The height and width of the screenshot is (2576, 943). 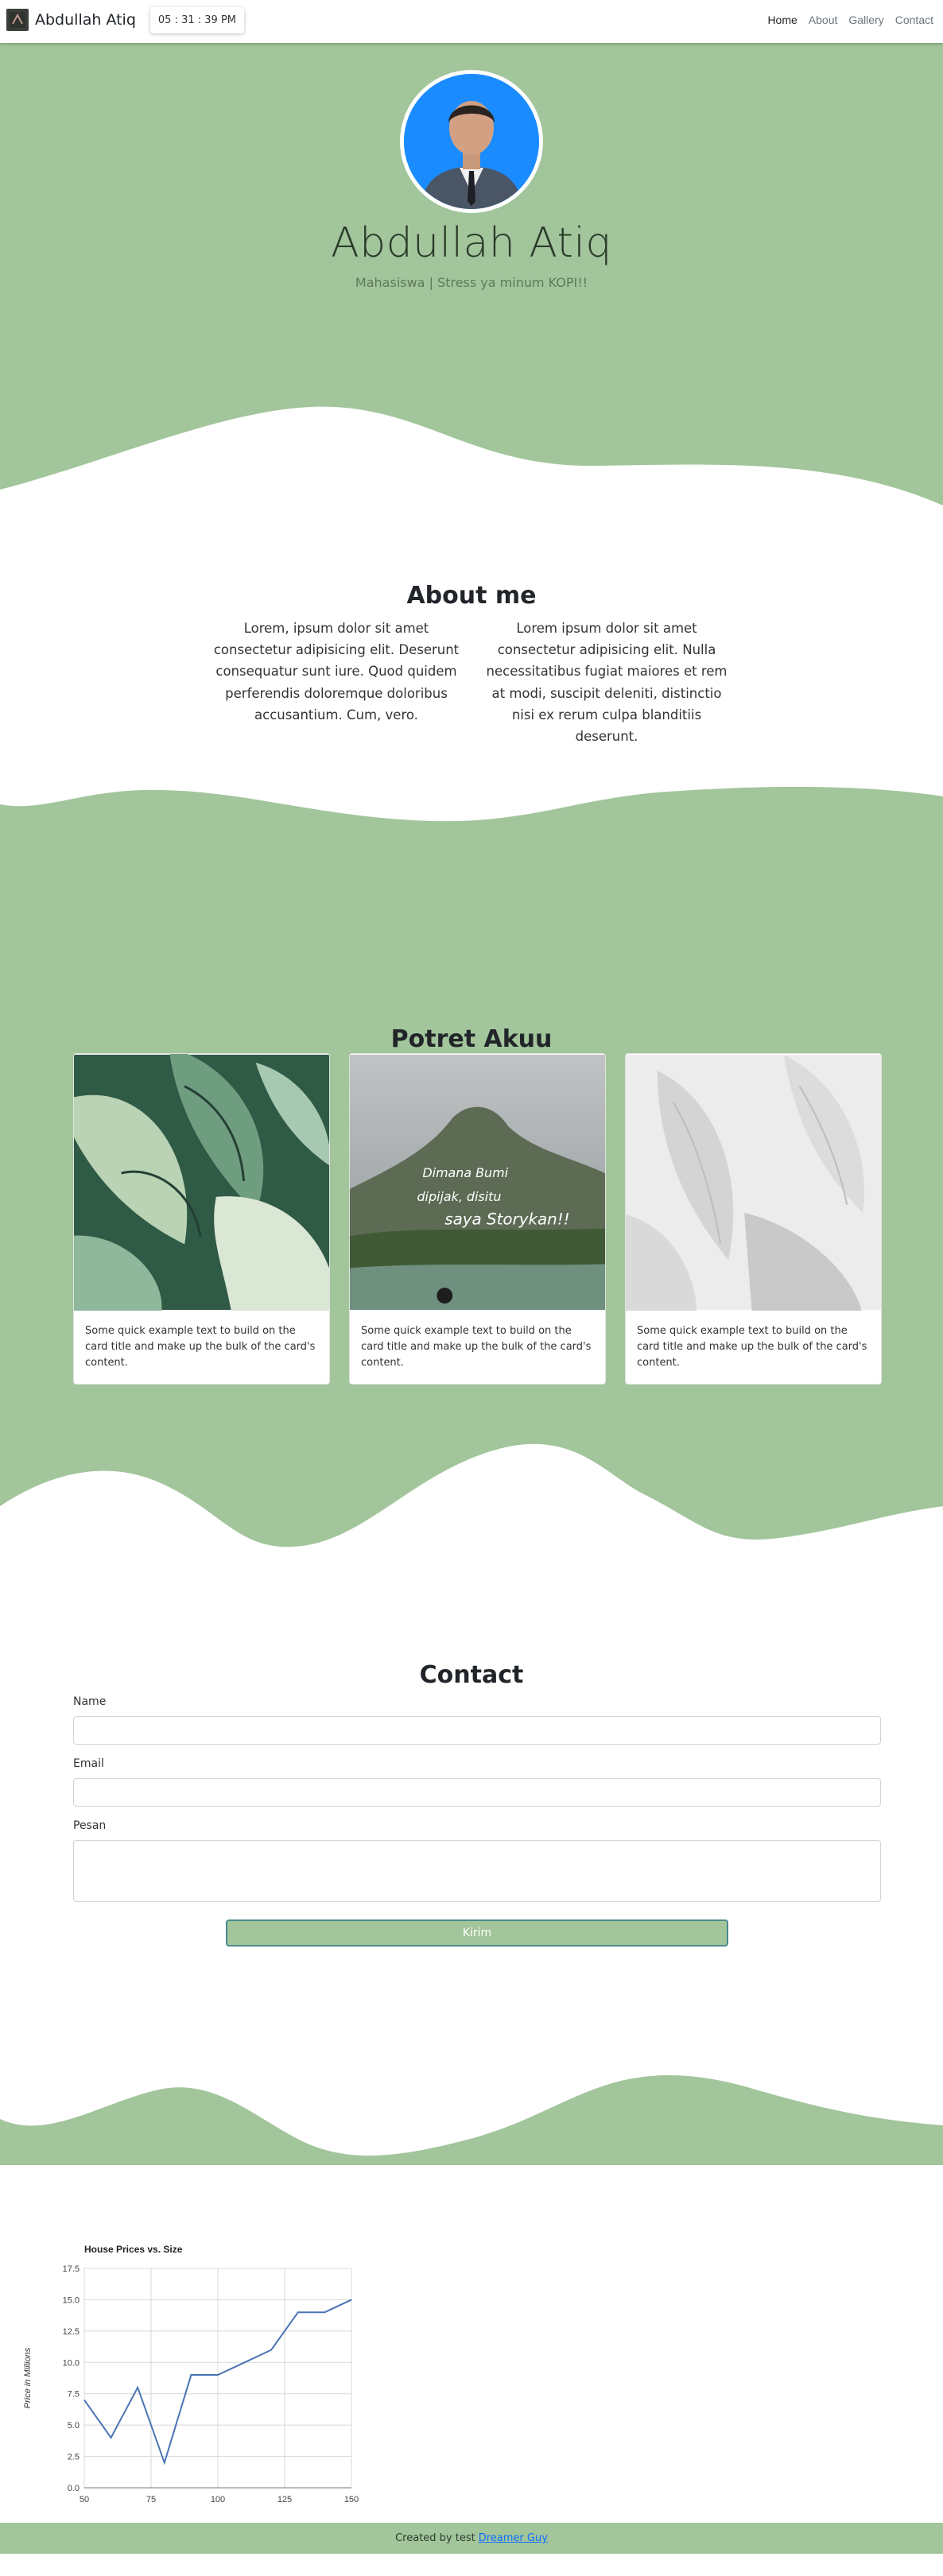 I want to click on nav-link-gallery: Gallery, so click(x=866, y=20).